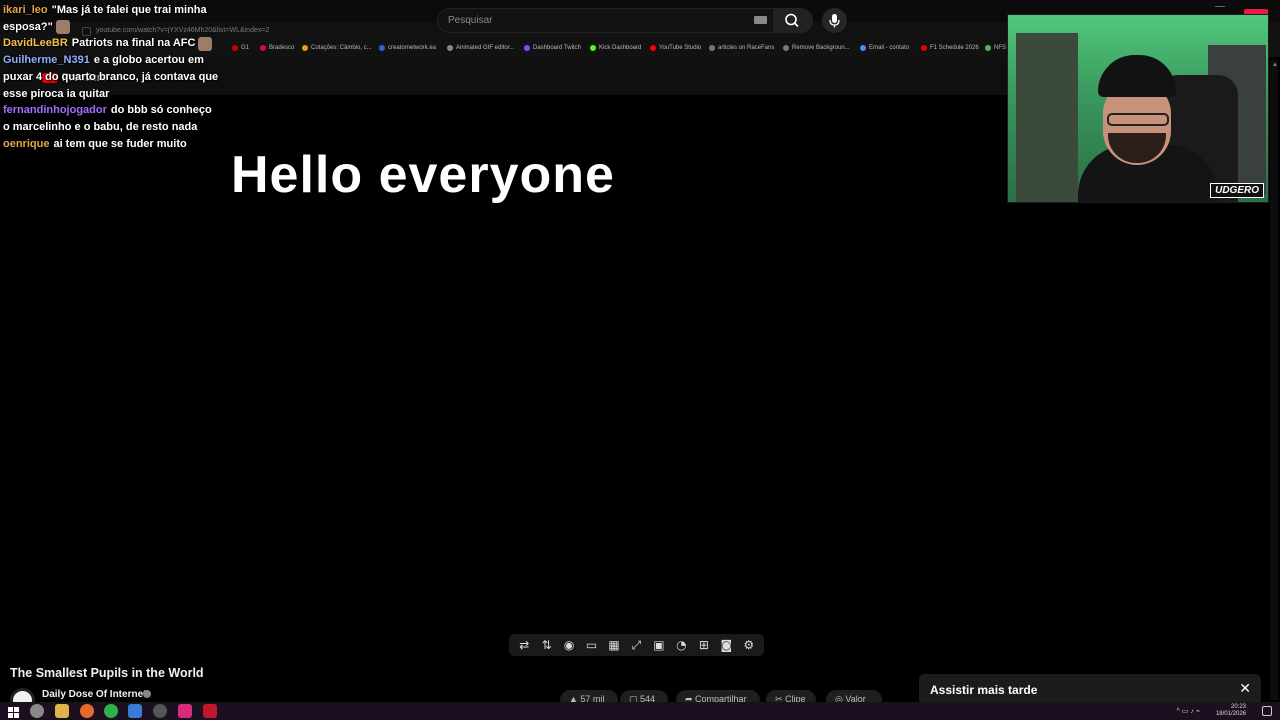 The image size is (1280, 720). I want to click on system-tray: ^ ▭ ♪ ⌁, so click(1188, 711).